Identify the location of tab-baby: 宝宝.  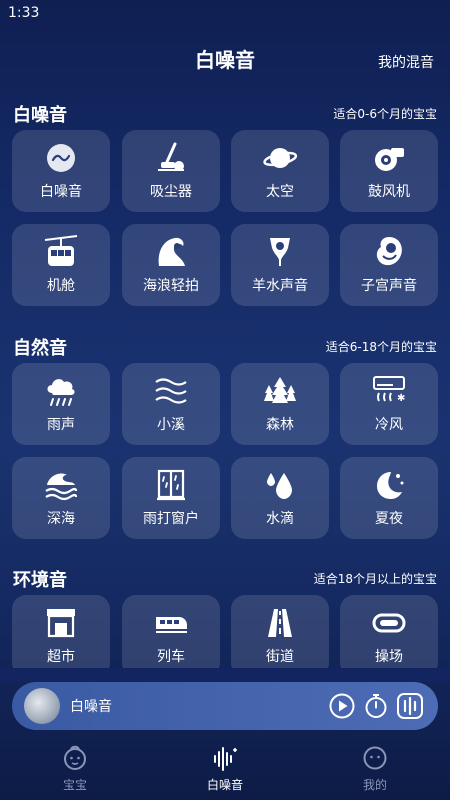
(75, 769).